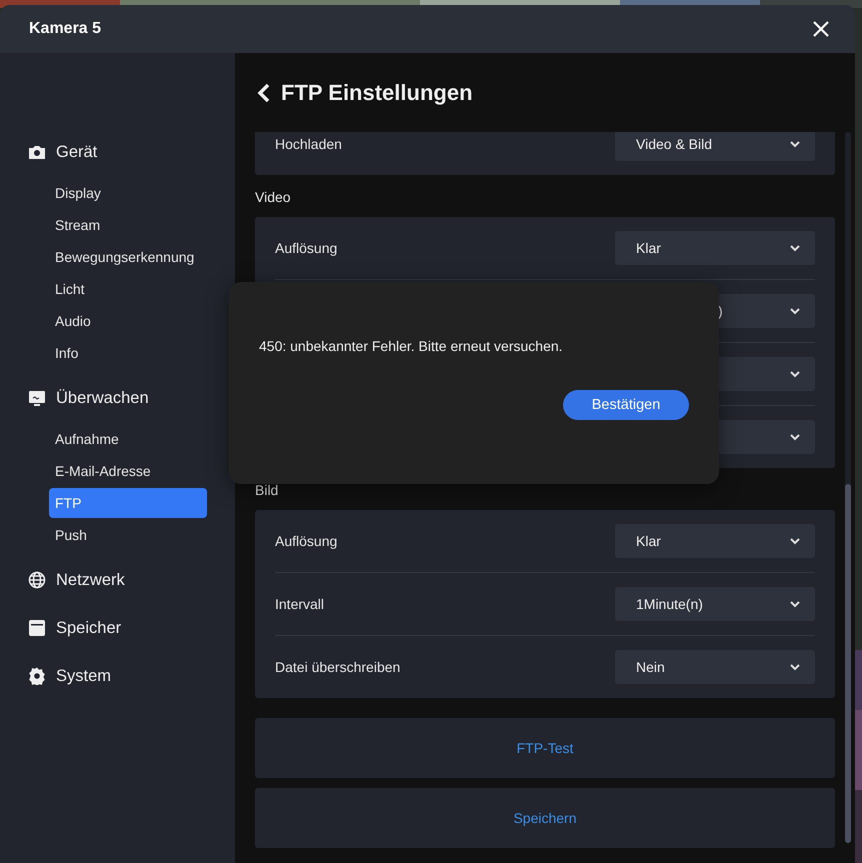 The height and width of the screenshot is (863, 862). I want to click on section-heading: Video, so click(273, 197).